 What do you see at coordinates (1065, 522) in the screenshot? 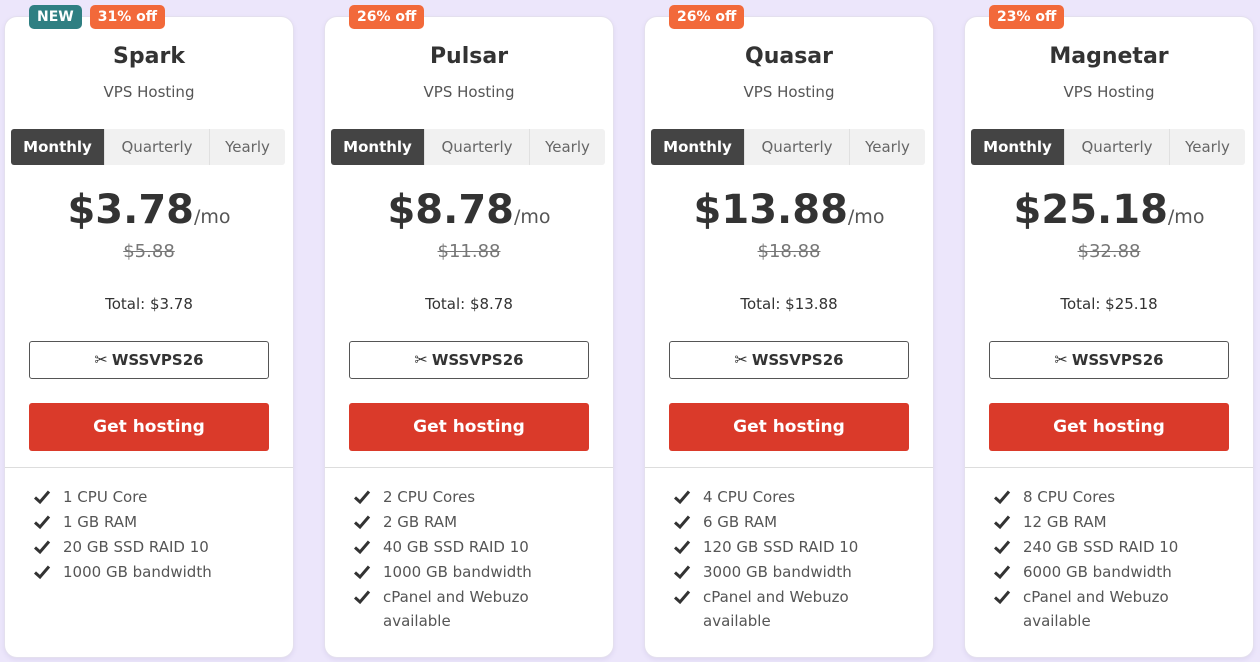
I see `feature-label: 12 GB RAM` at bounding box center [1065, 522].